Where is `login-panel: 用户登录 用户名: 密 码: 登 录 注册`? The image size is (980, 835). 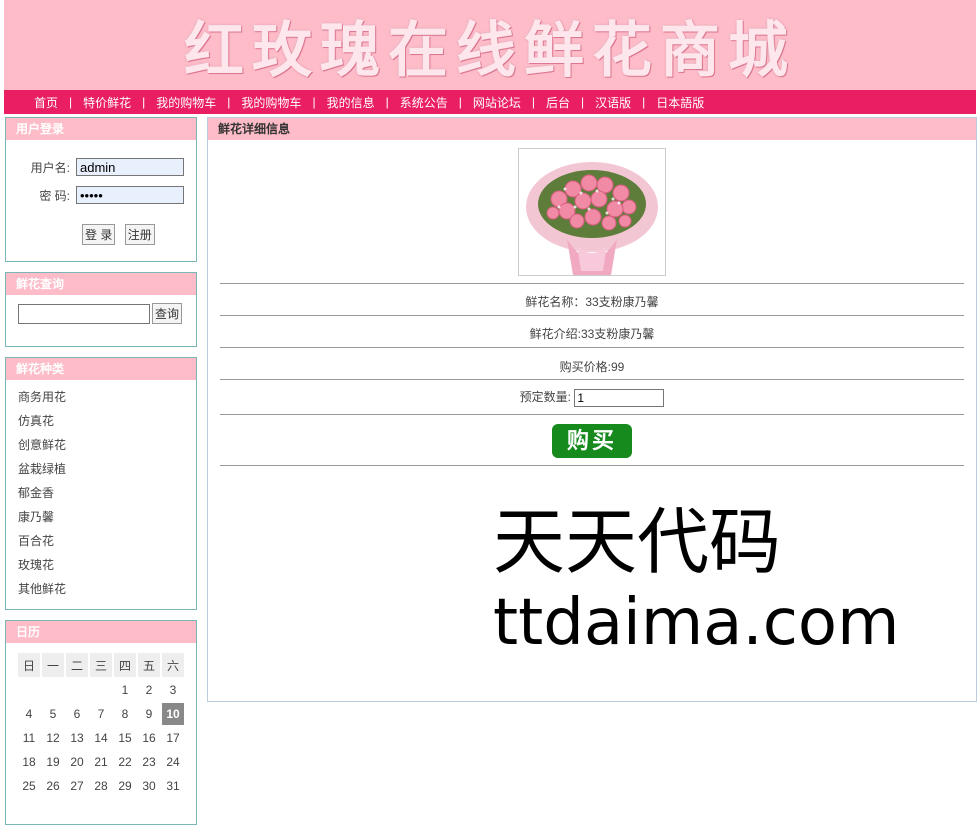
login-panel: 用户登录 用户名: 密 码: 登 录 注册 is located at coordinates (101, 189).